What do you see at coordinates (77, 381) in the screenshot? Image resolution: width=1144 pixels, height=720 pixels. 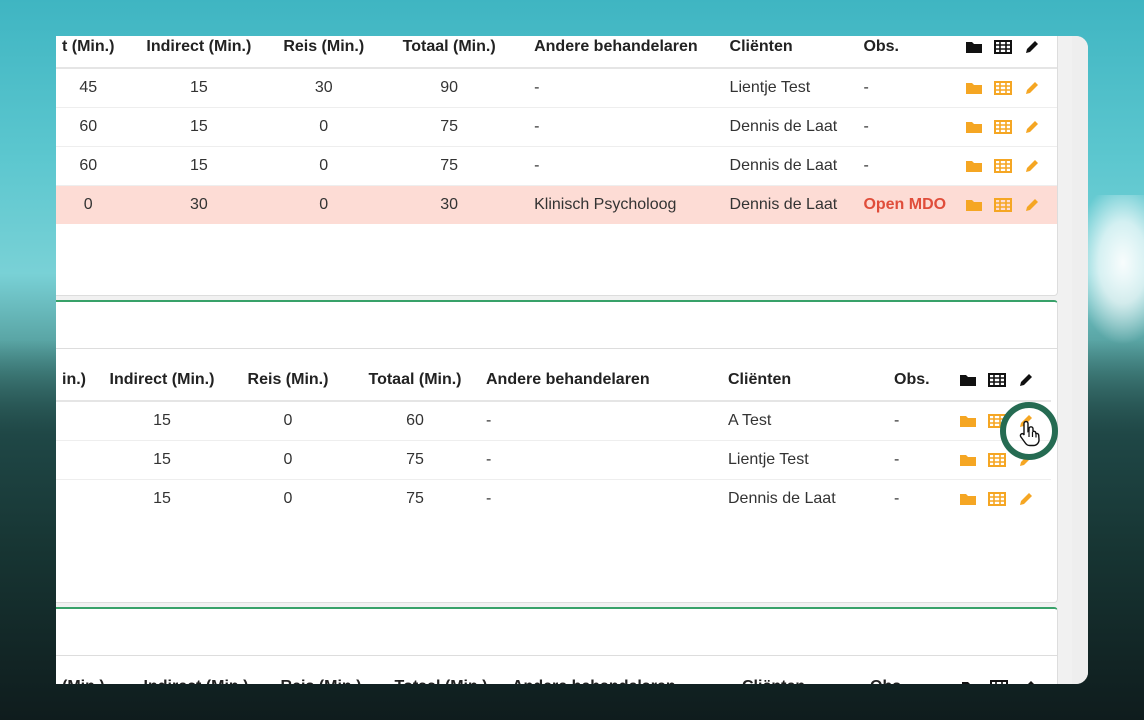 I see `col-header-direct: in.)` at bounding box center [77, 381].